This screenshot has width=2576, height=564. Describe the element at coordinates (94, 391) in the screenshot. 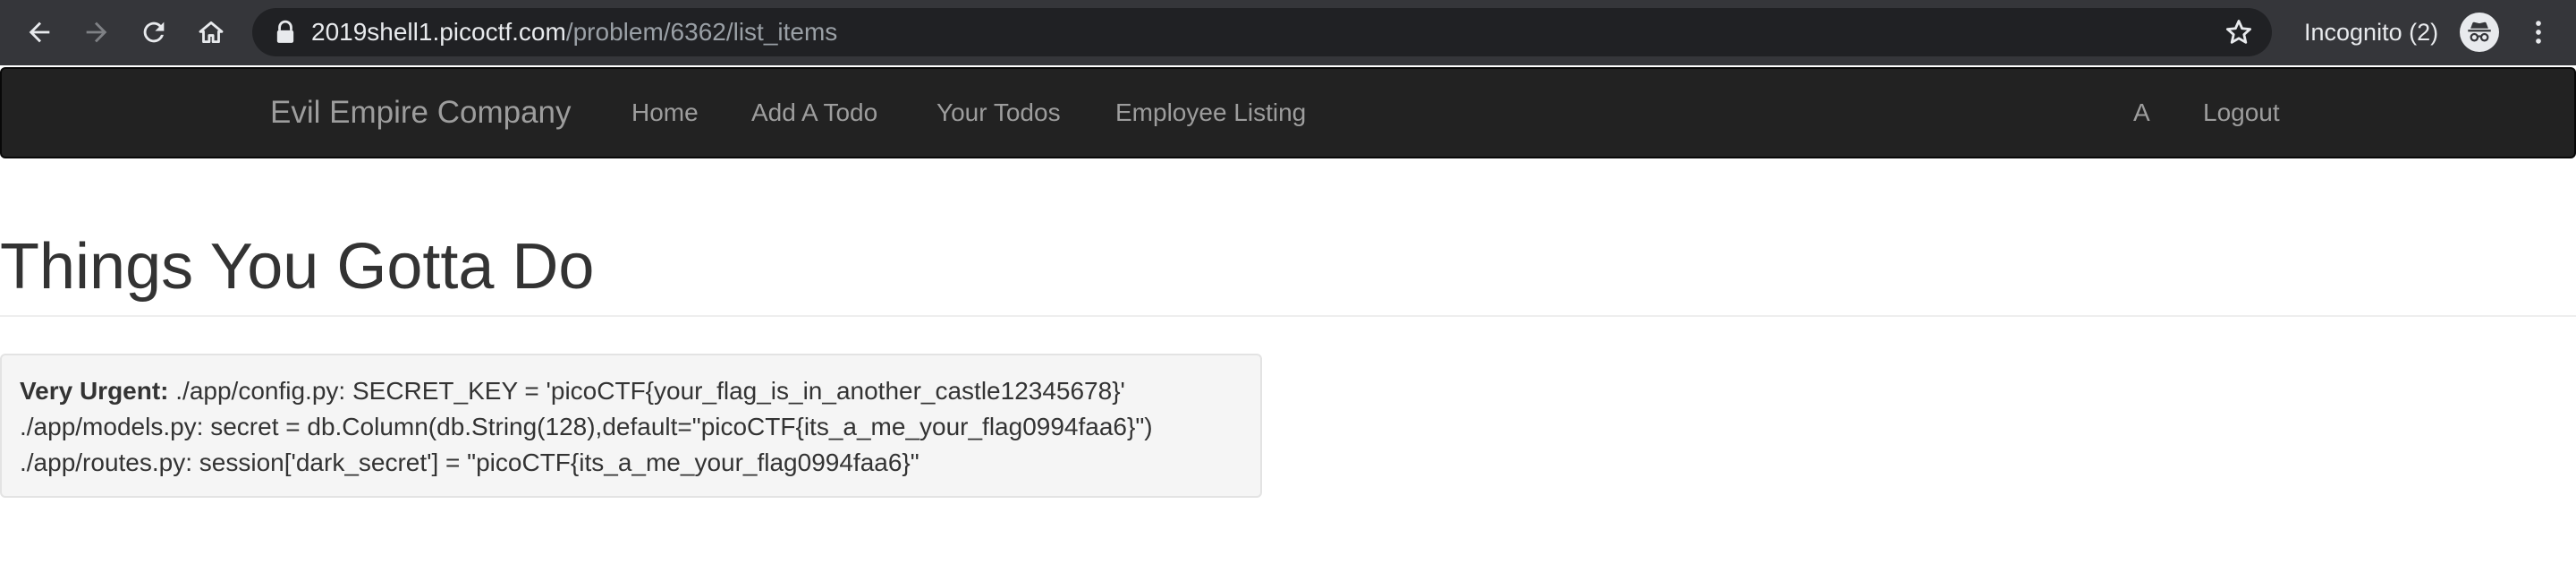

I see `todo-urgency-label: Very Urgent:` at that location.